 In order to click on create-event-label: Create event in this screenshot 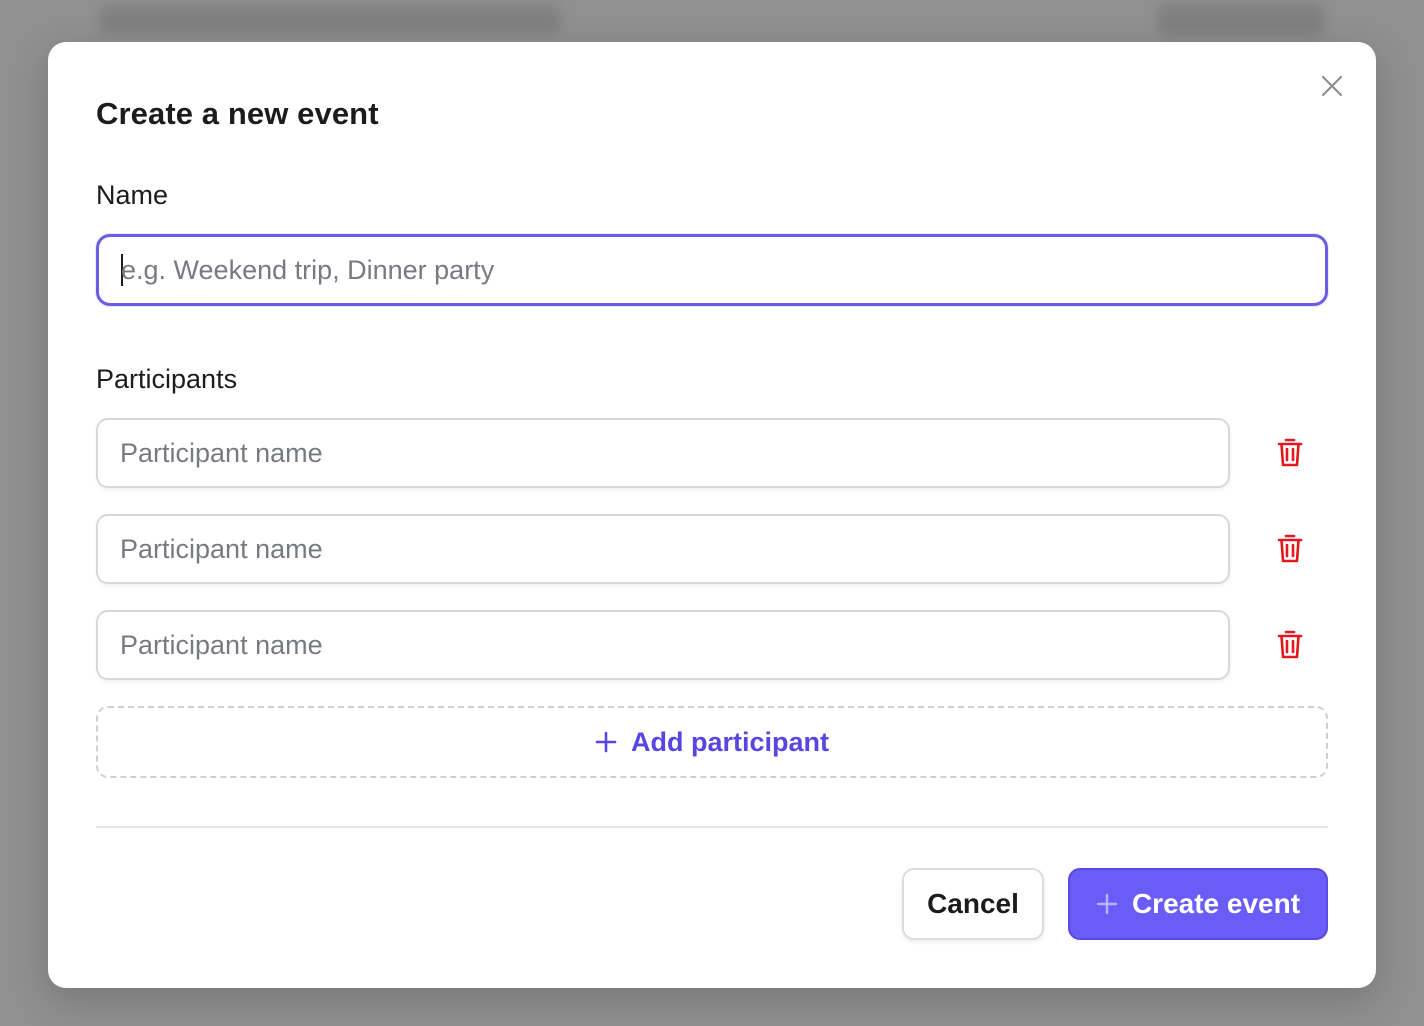, I will do `click(1216, 903)`.